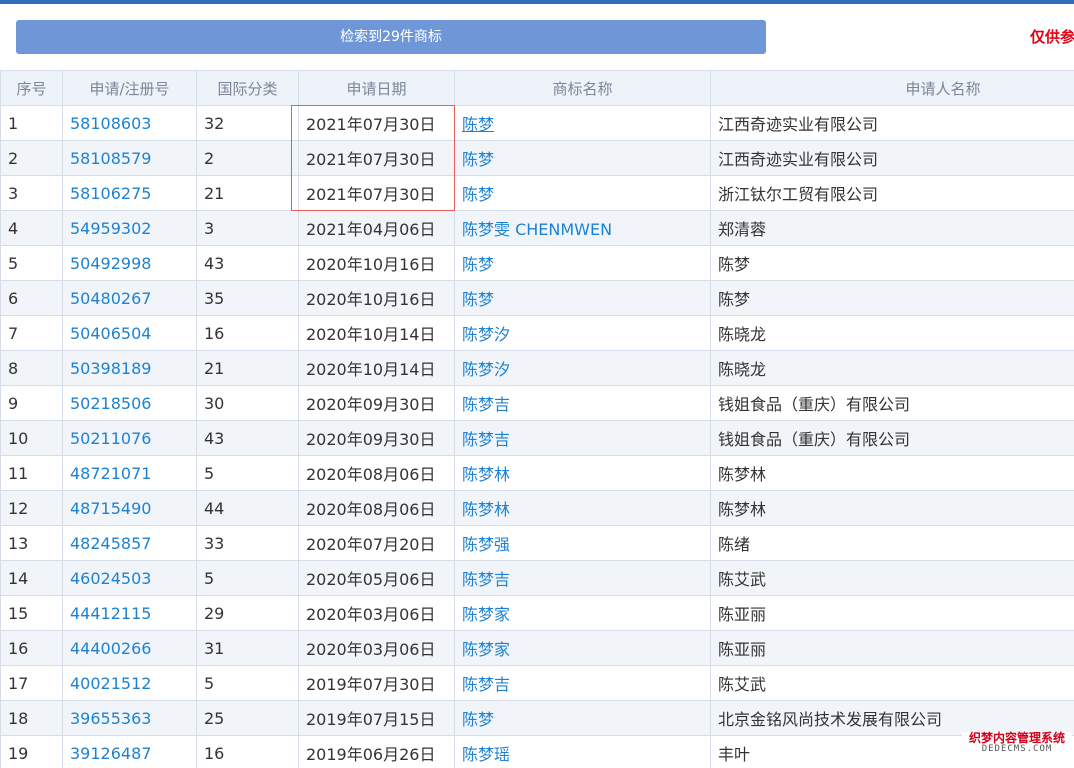 The height and width of the screenshot is (768, 1074). I want to click on table-row: 3 58106275 21 2021年07月30日 陈梦 浙江钛尔工贸有限公司, so click(537, 193).